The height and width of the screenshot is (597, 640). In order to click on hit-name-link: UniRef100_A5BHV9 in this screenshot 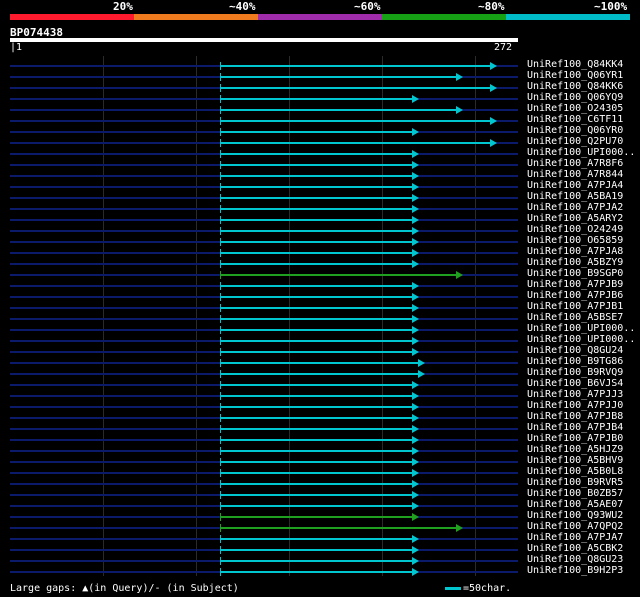, I will do `click(575, 460)`.